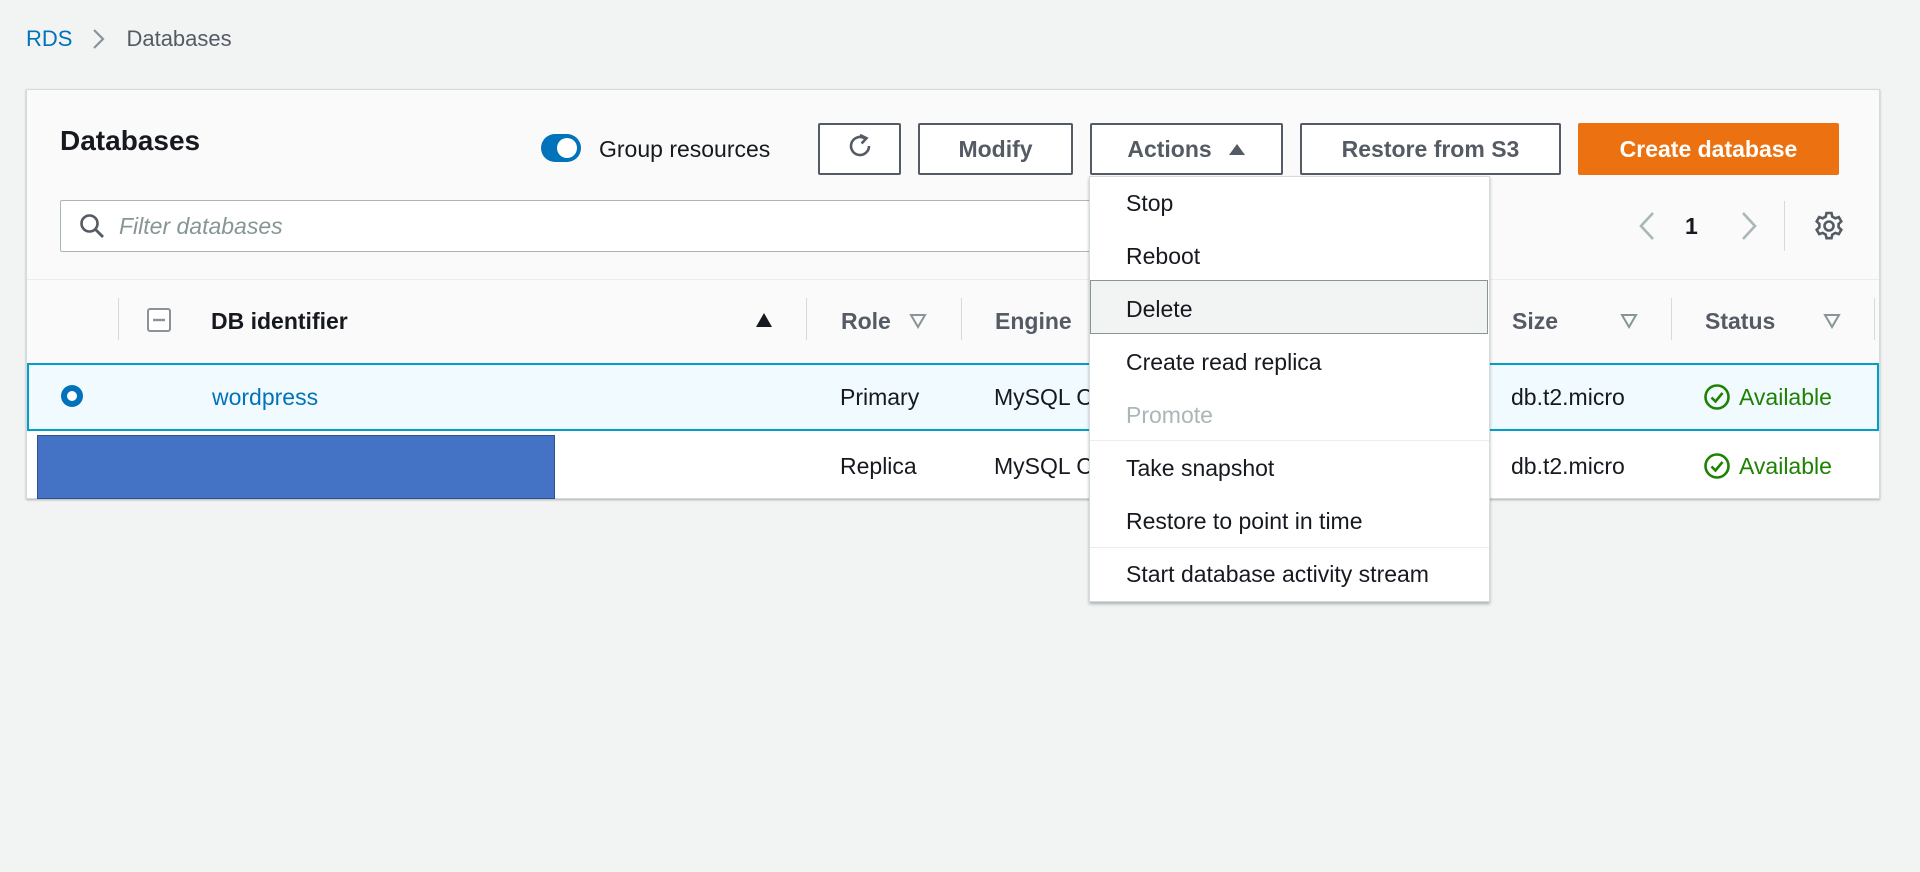 This screenshot has width=1920, height=872. I want to click on row-radio-selected, so click(72, 398).